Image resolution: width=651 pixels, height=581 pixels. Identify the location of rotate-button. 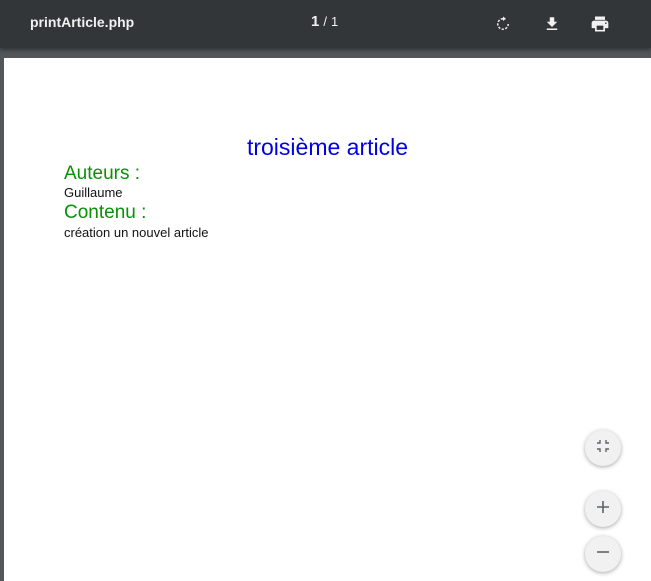
(503, 24).